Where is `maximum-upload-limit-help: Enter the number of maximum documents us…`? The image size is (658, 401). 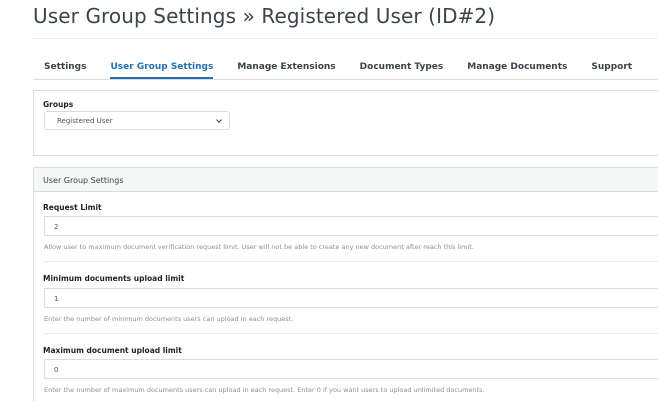
maximum-upload-limit-help: Enter the number of maximum documents us… is located at coordinates (264, 390).